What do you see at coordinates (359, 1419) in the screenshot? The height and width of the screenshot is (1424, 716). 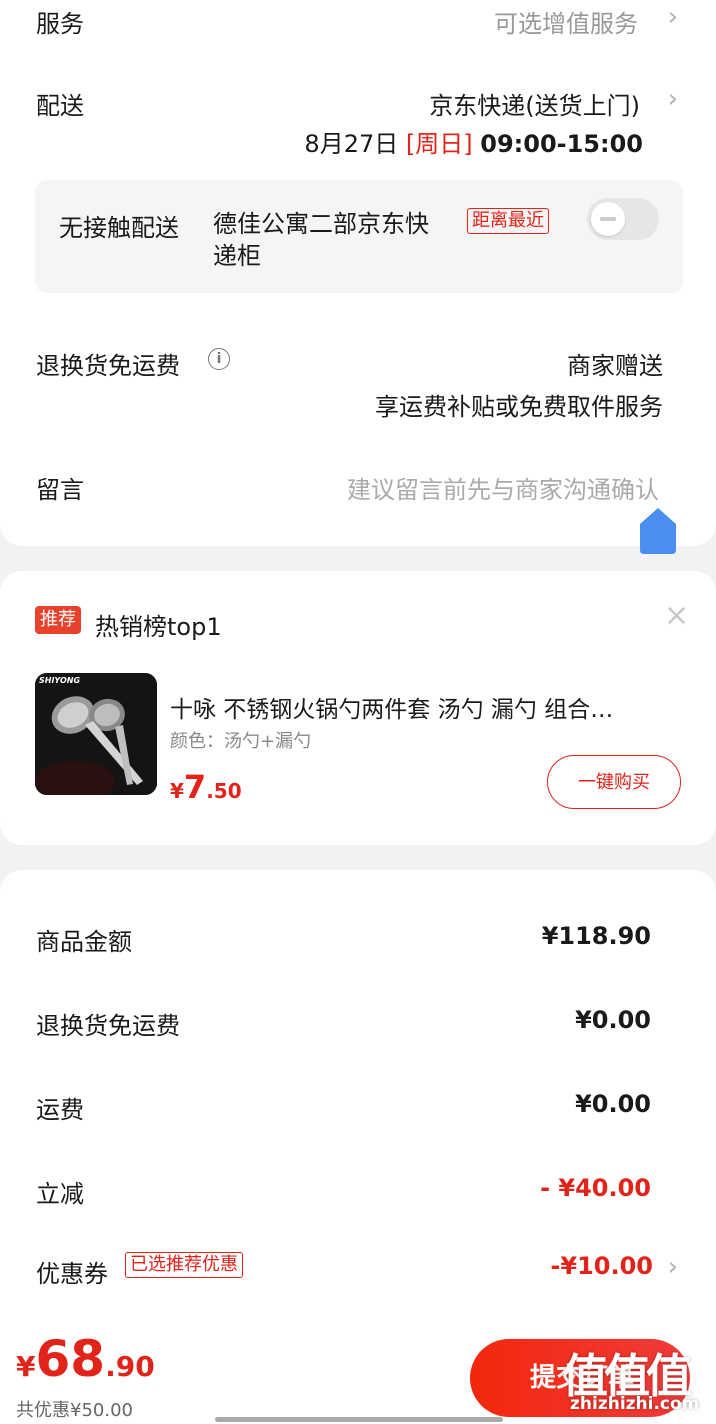 I see `home-indicator` at bounding box center [359, 1419].